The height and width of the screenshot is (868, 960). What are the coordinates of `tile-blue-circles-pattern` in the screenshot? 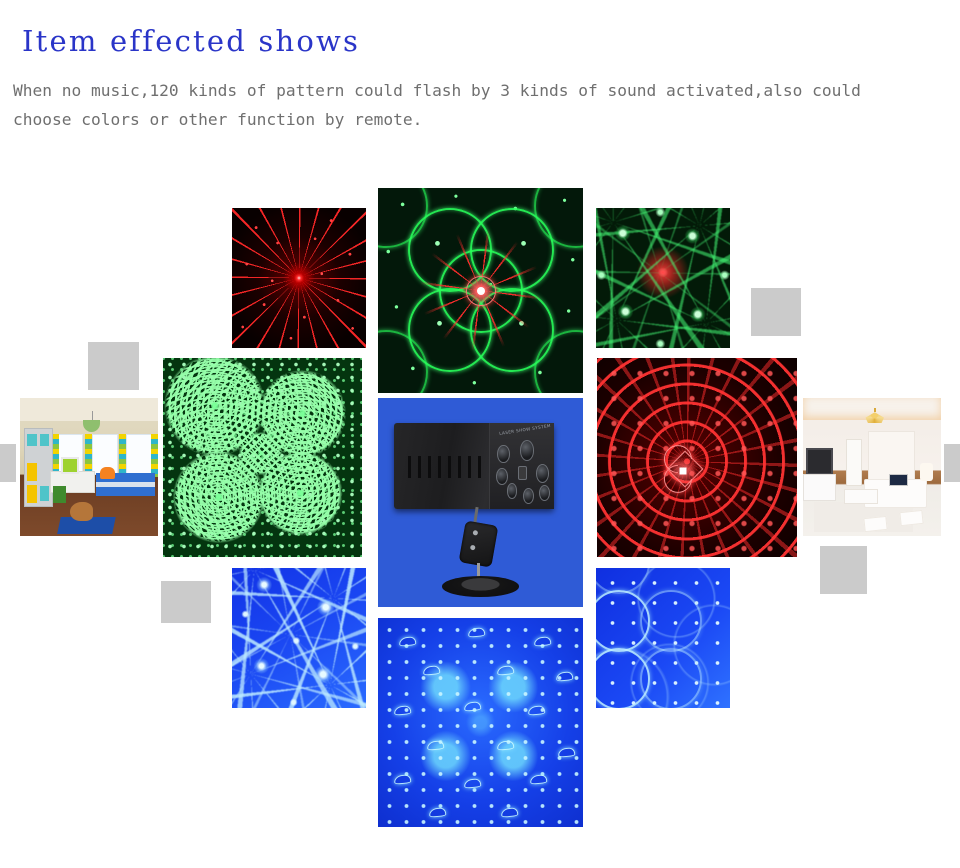 It's located at (663, 638).